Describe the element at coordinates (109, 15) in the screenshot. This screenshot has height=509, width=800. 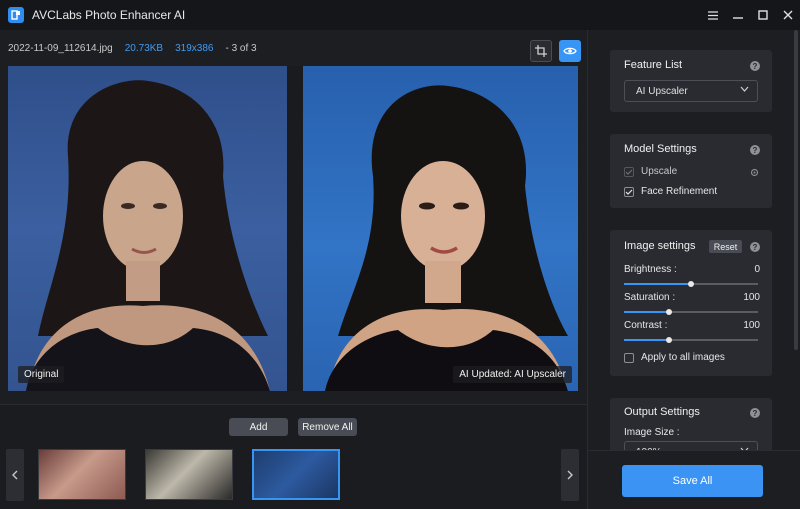
I see `app-title: AVCLabs Photo Enhancer AI` at that location.